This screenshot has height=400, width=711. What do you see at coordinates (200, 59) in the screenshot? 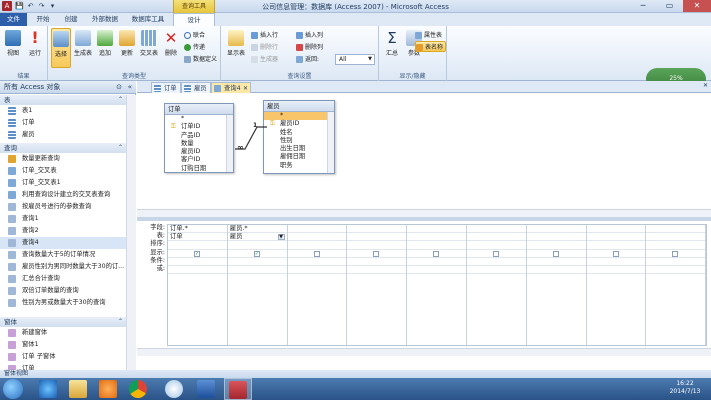
I see `data-definition-button: 数据定义` at bounding box center [200, 59].